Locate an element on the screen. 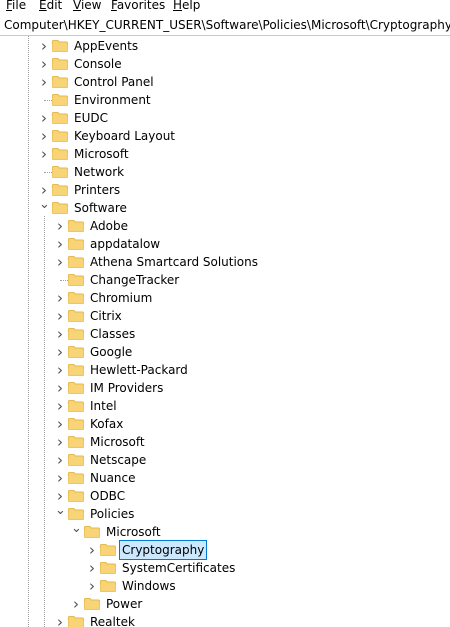  tree-node-label: Printers is located at coordinates (97, 190).